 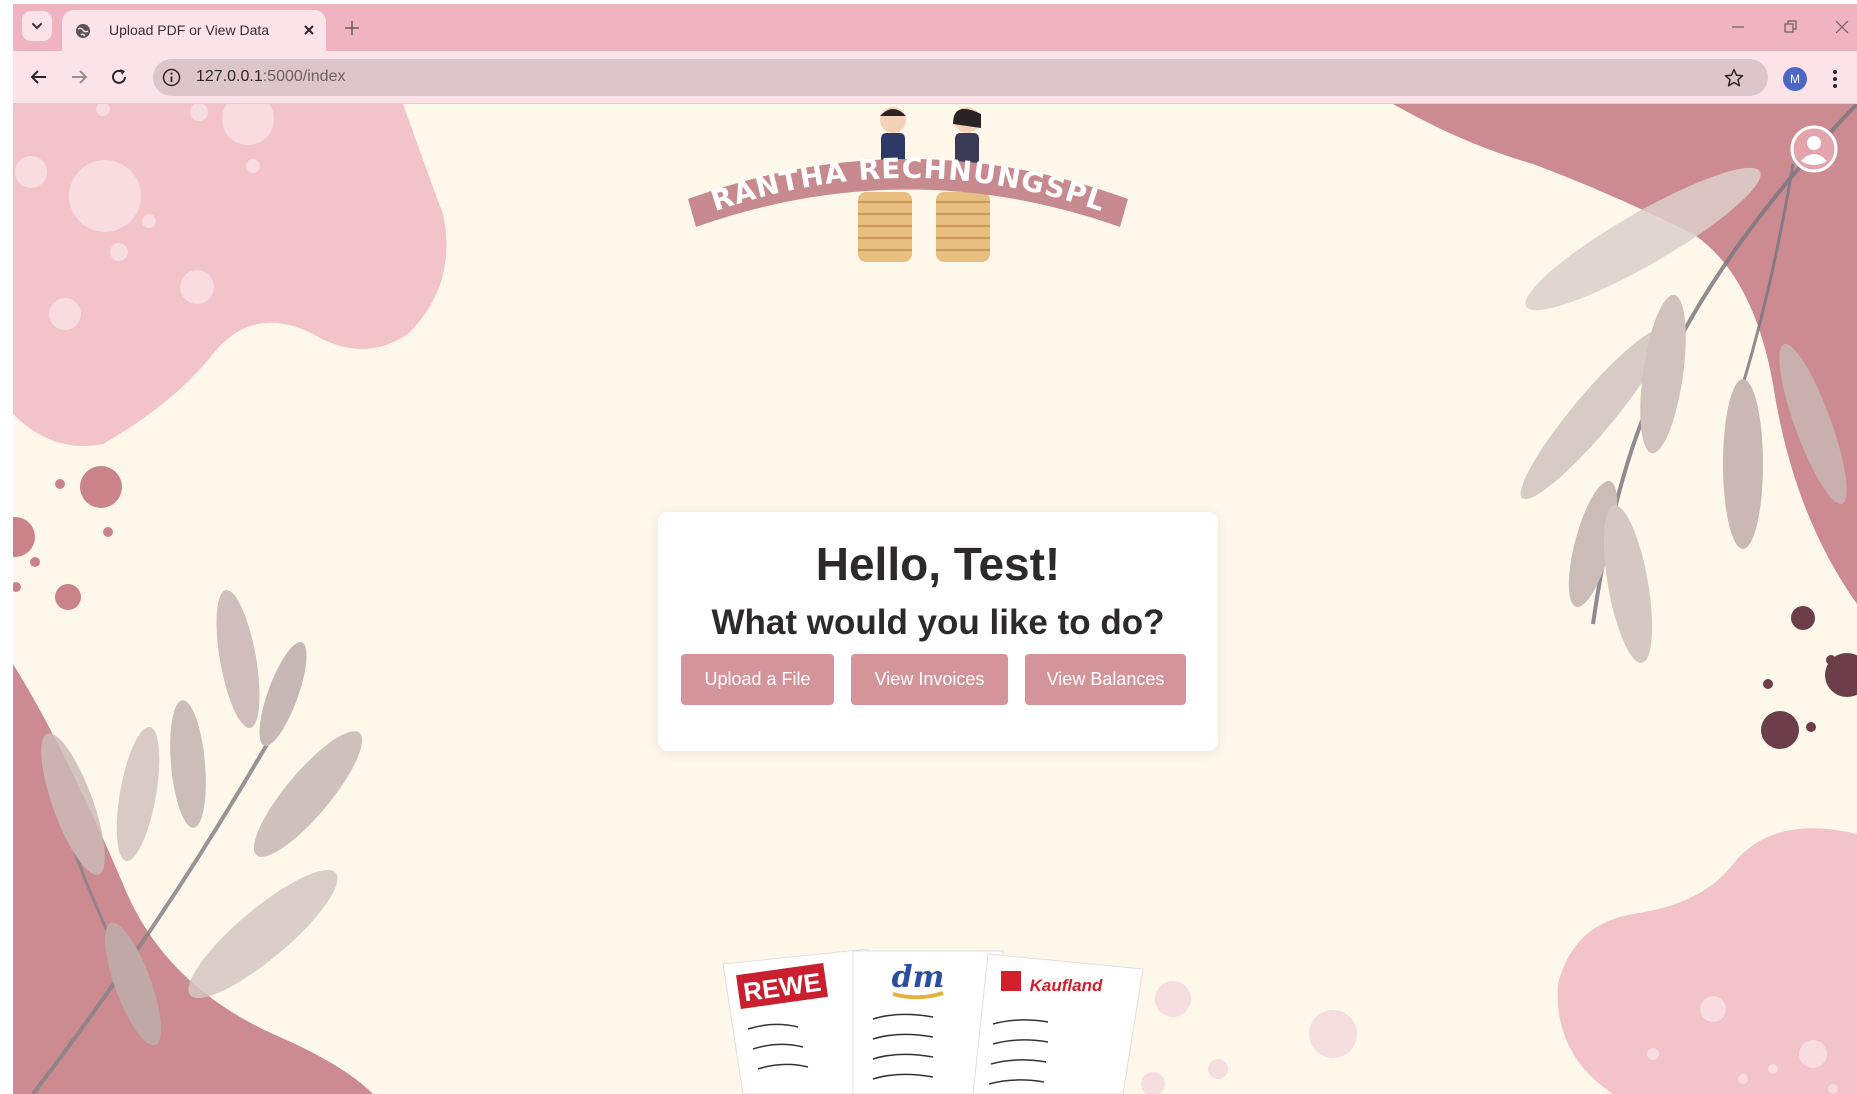 I want to click on browser-toolbar: 127.0.0.1:5000/index, so click(x=935, y=77).